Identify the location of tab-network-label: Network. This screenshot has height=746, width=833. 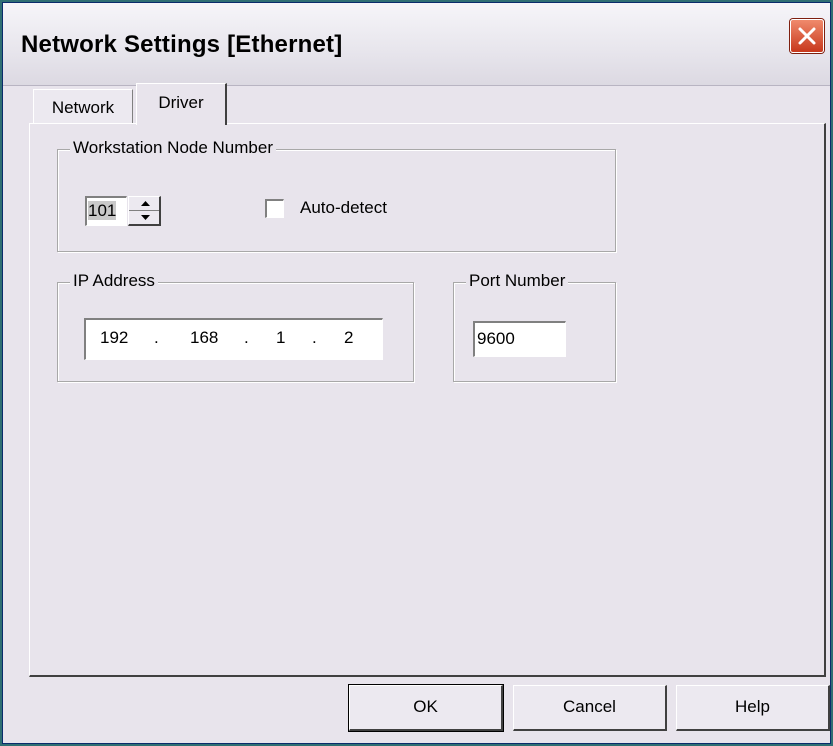
(83, 107).